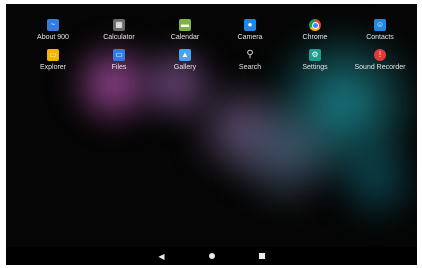 This screenshot has width=422, height=268. Describe the element at coordinates (119, 67) in the screenshot. I see `app-label: Files` at that location.